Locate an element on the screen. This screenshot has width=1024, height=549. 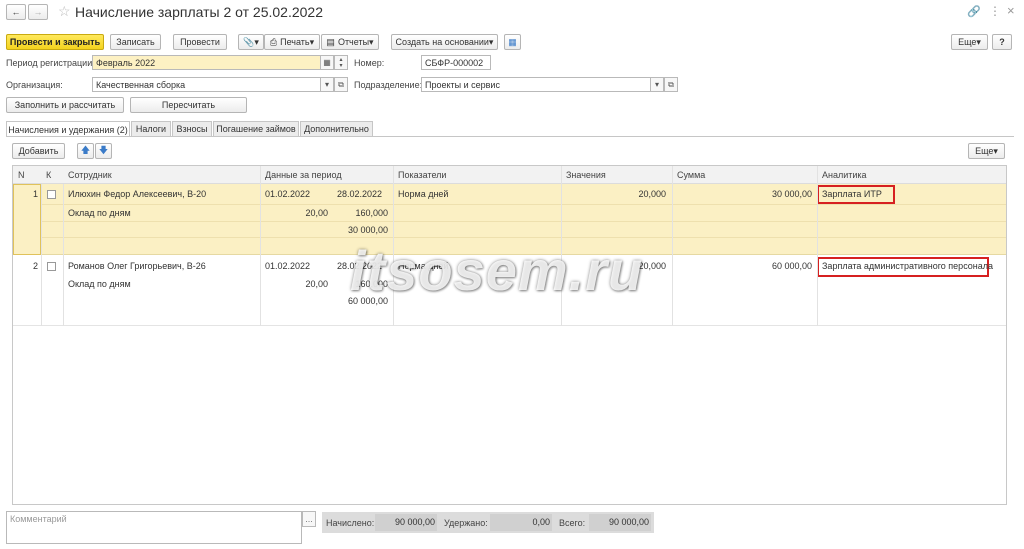
attach-button: 📎▾ is located at coordinates (251, 42).